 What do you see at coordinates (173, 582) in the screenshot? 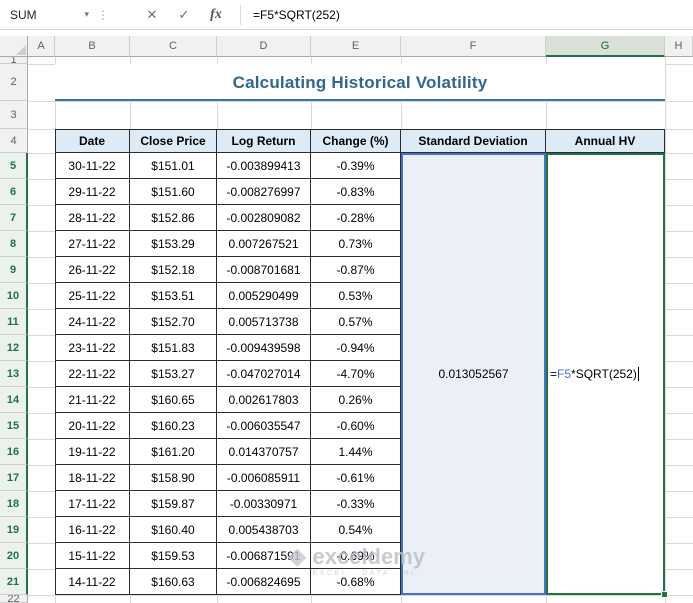
I see `data-cell-C21: $160.63` at bounding box center [173, 582].